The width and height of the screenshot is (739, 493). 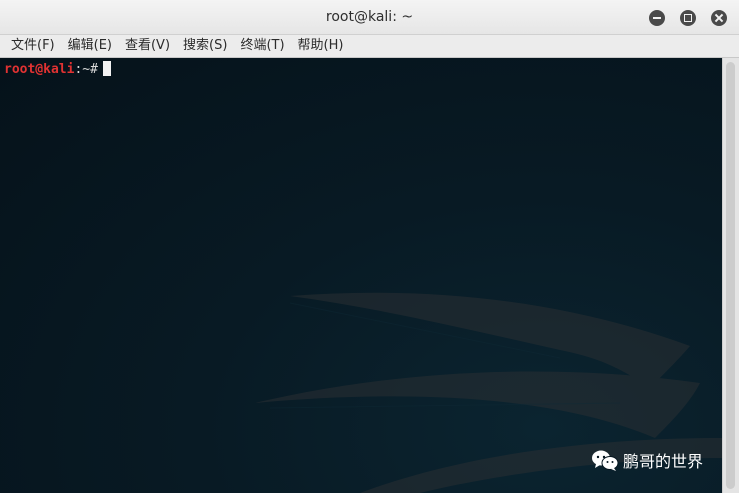 I want to click on menu-search: 搜索(S), so click(x=205, y=46).